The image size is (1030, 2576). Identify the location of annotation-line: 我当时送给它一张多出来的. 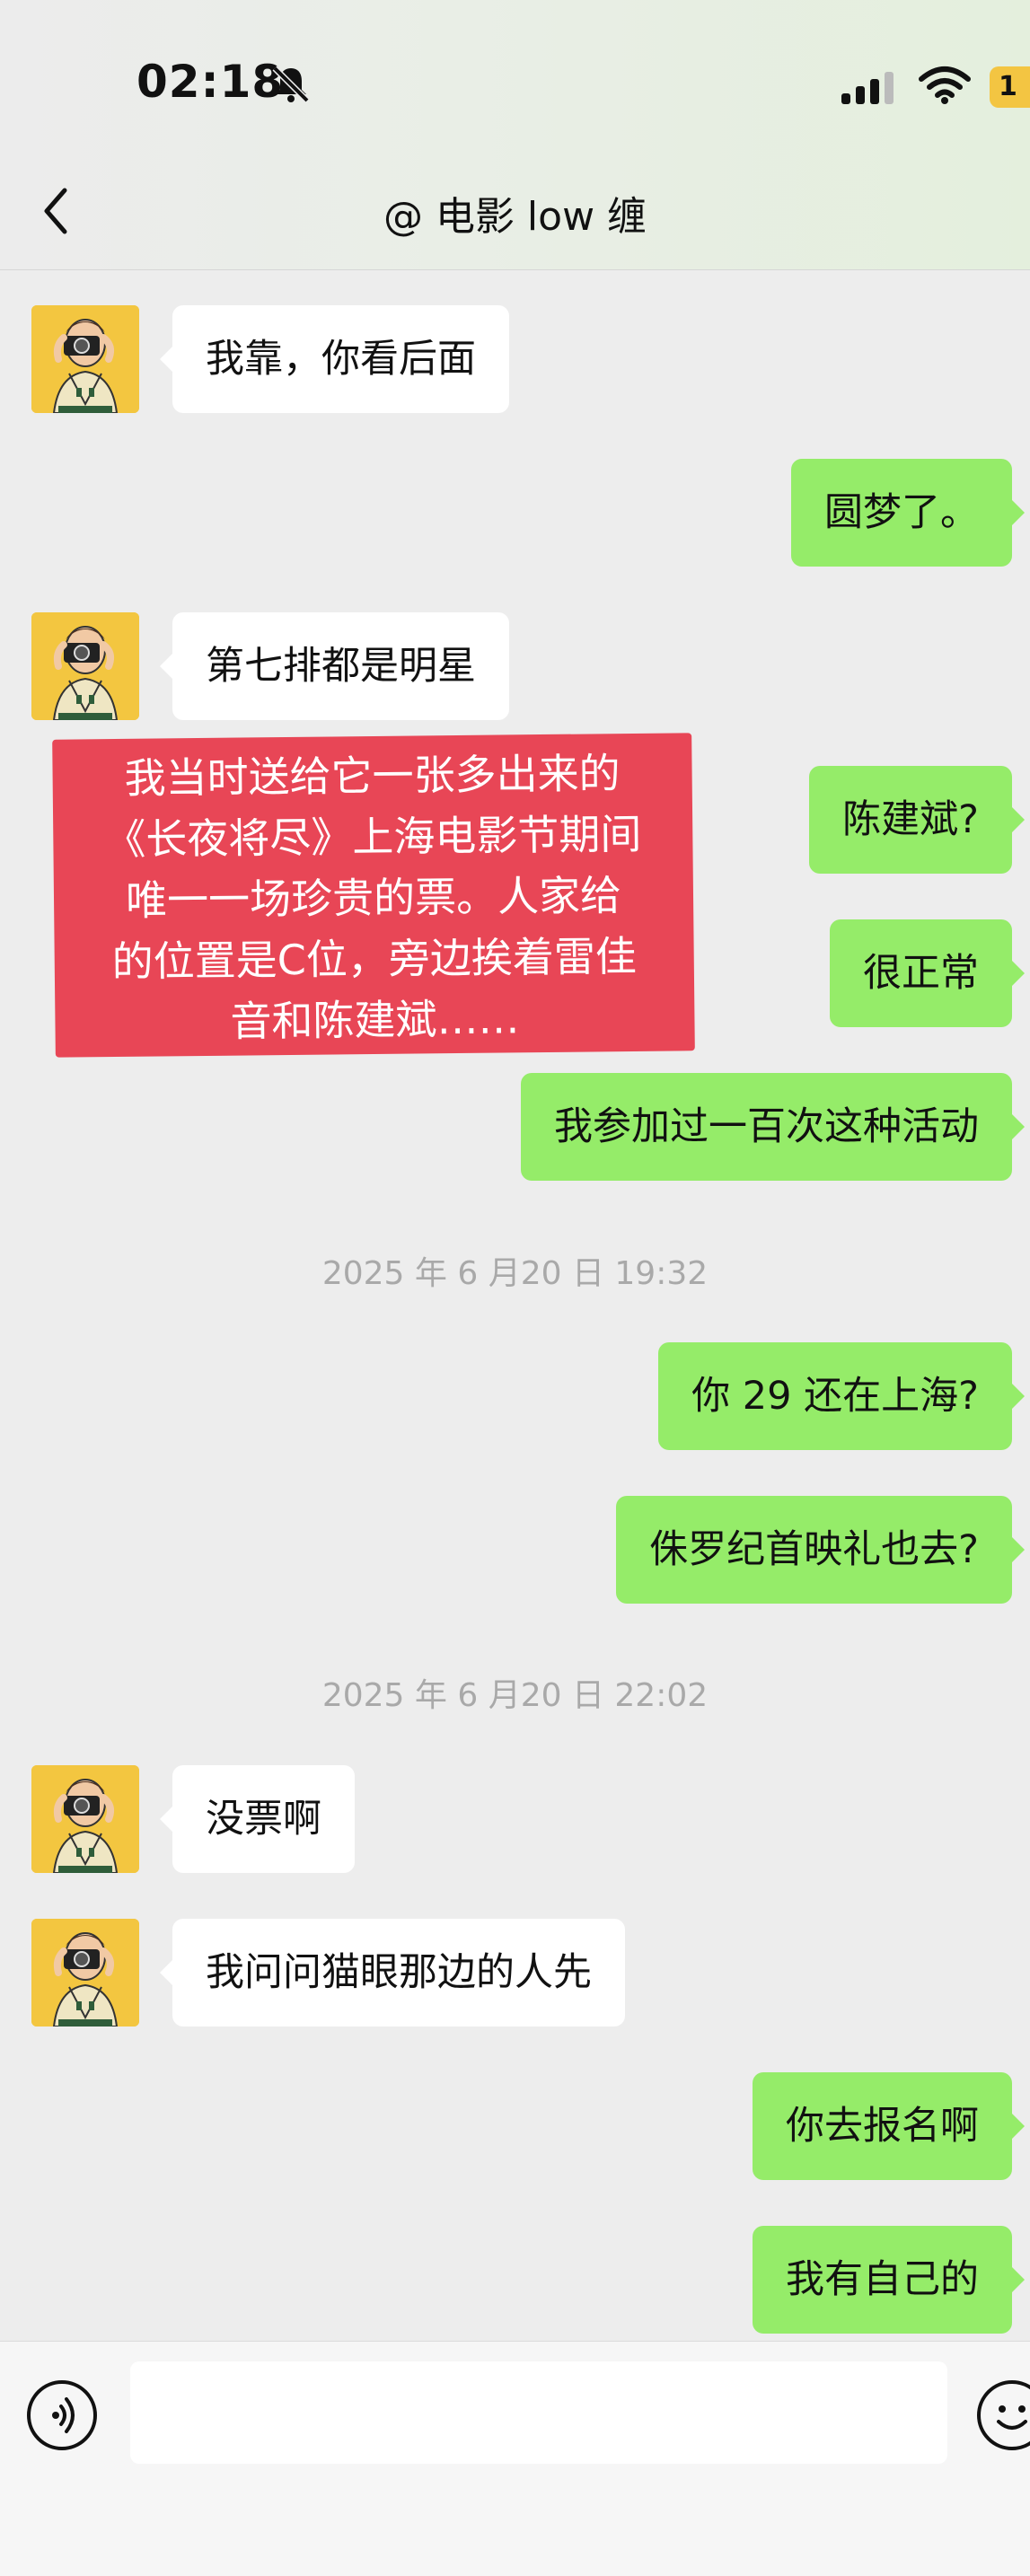
(372, 776).